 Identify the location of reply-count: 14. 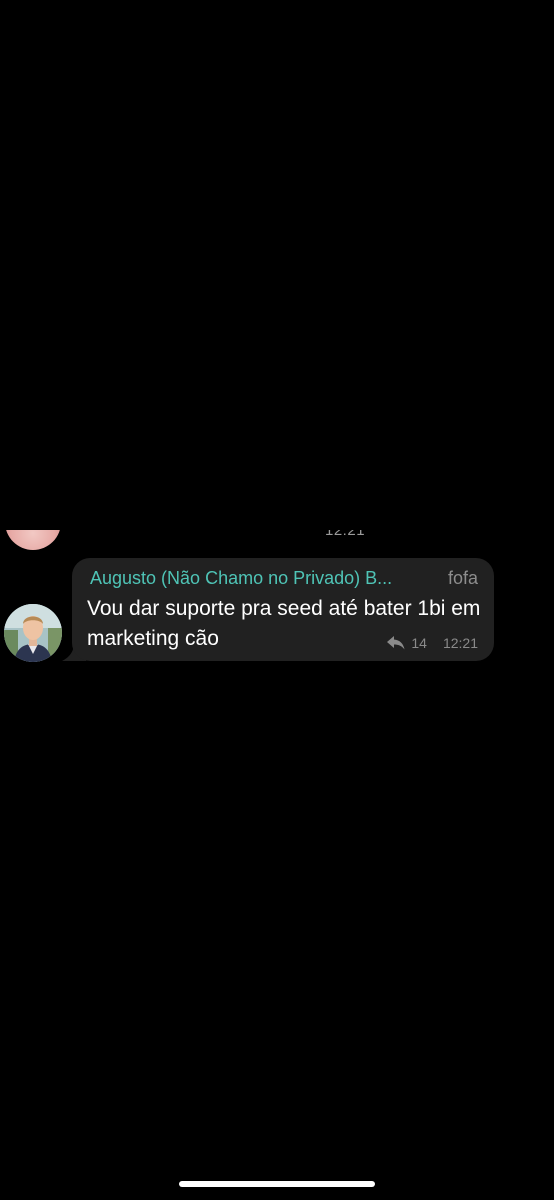
(419, 643).